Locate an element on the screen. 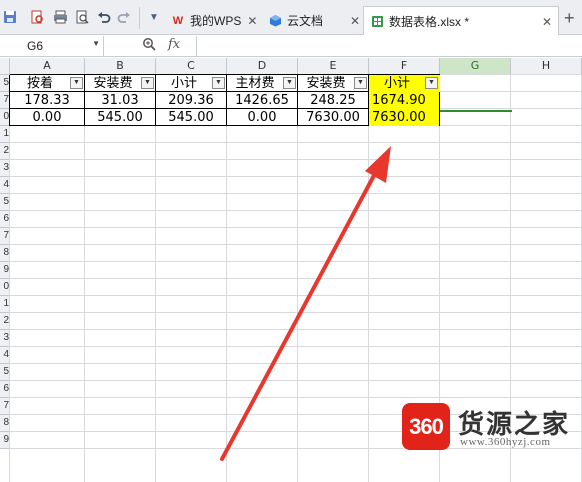 The image size is (582, 482). table-cell: 178.33 is located at coordinates (47, 100).